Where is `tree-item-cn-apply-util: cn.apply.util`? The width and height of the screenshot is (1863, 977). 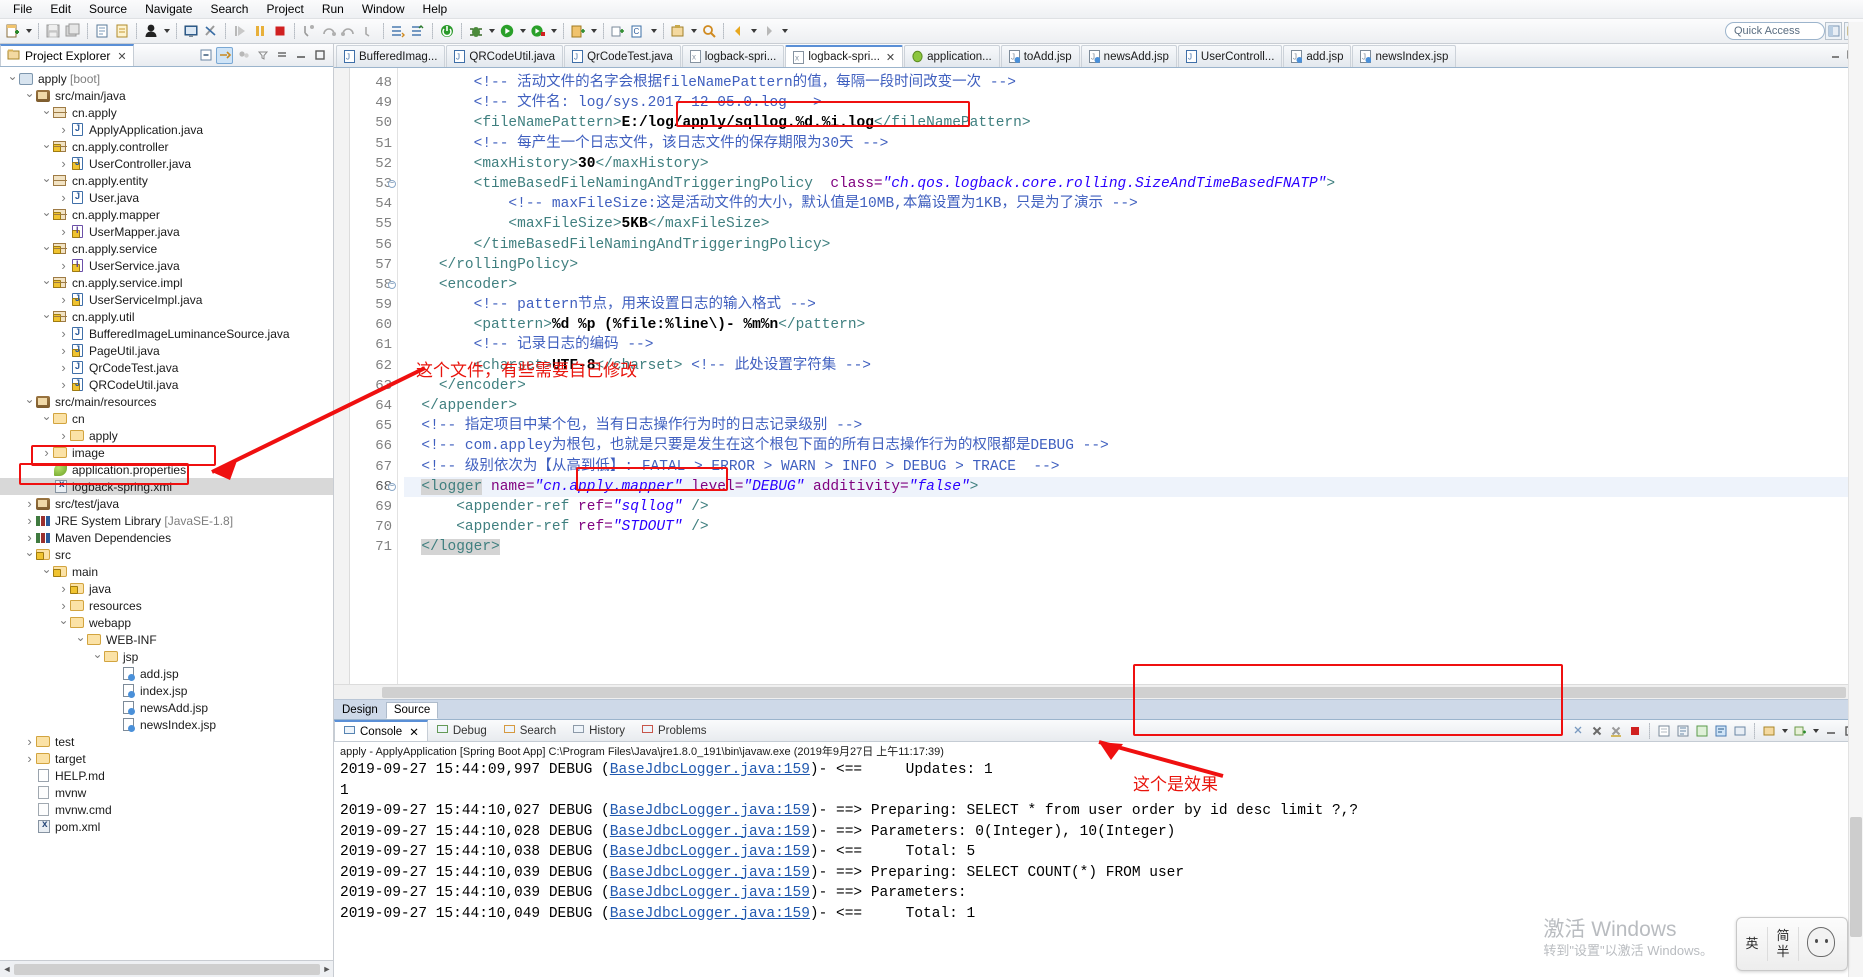
tree-item-cn-apply-util: cn.apply.util is located at coordinates (166, 316).